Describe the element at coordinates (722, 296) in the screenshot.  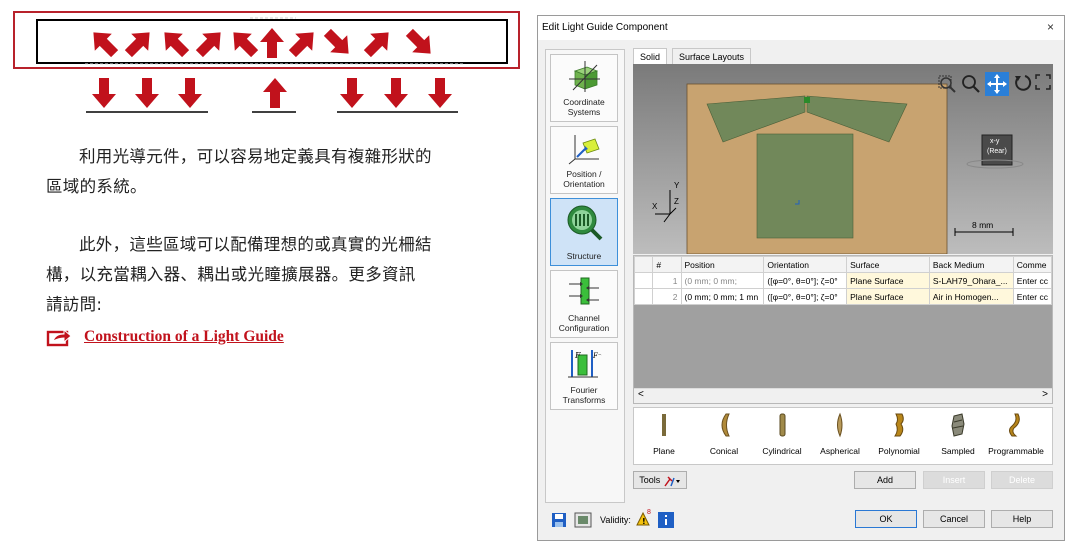
I see `table-cell: (0 mm; 0 mm; 1 mn` at that location.